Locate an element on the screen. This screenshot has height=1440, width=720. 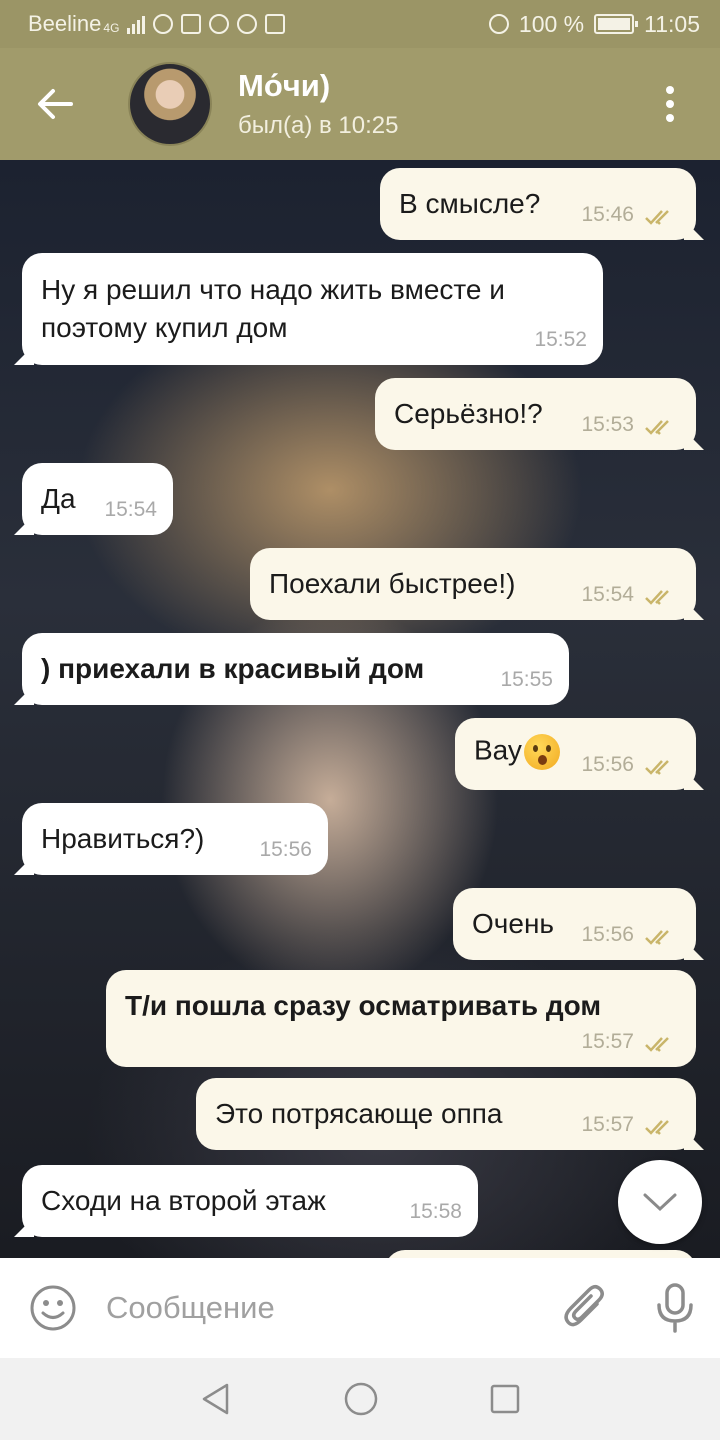
message-time: 15:58 is located at coordinates (435, 1211).